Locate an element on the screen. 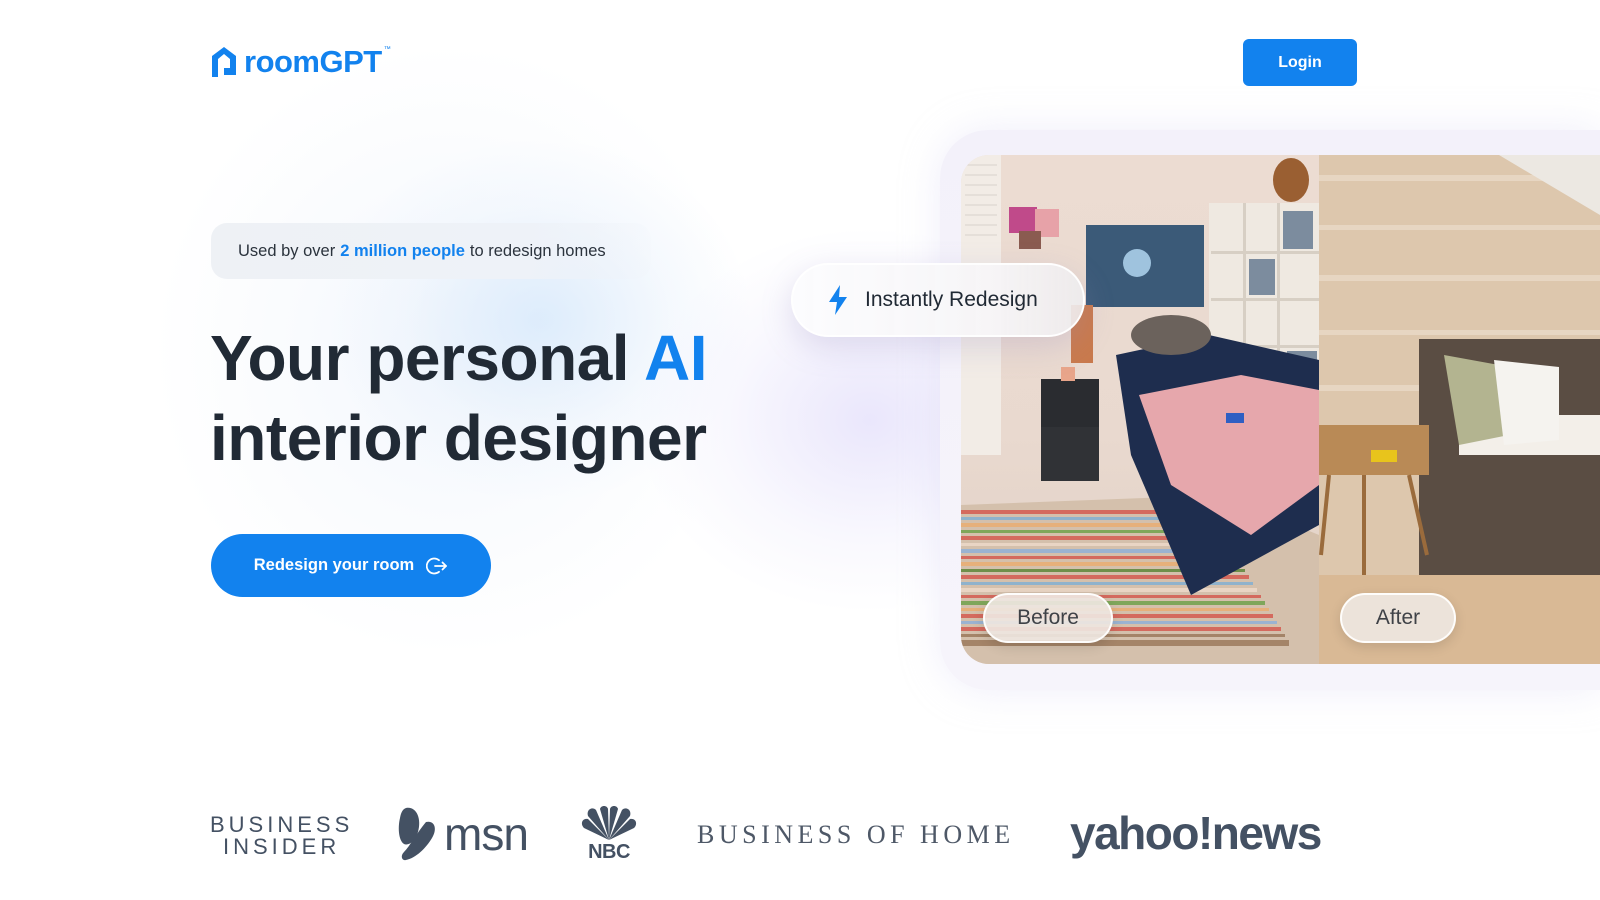  bi-line1: BUSINESS is located at coordinates (282, 824).